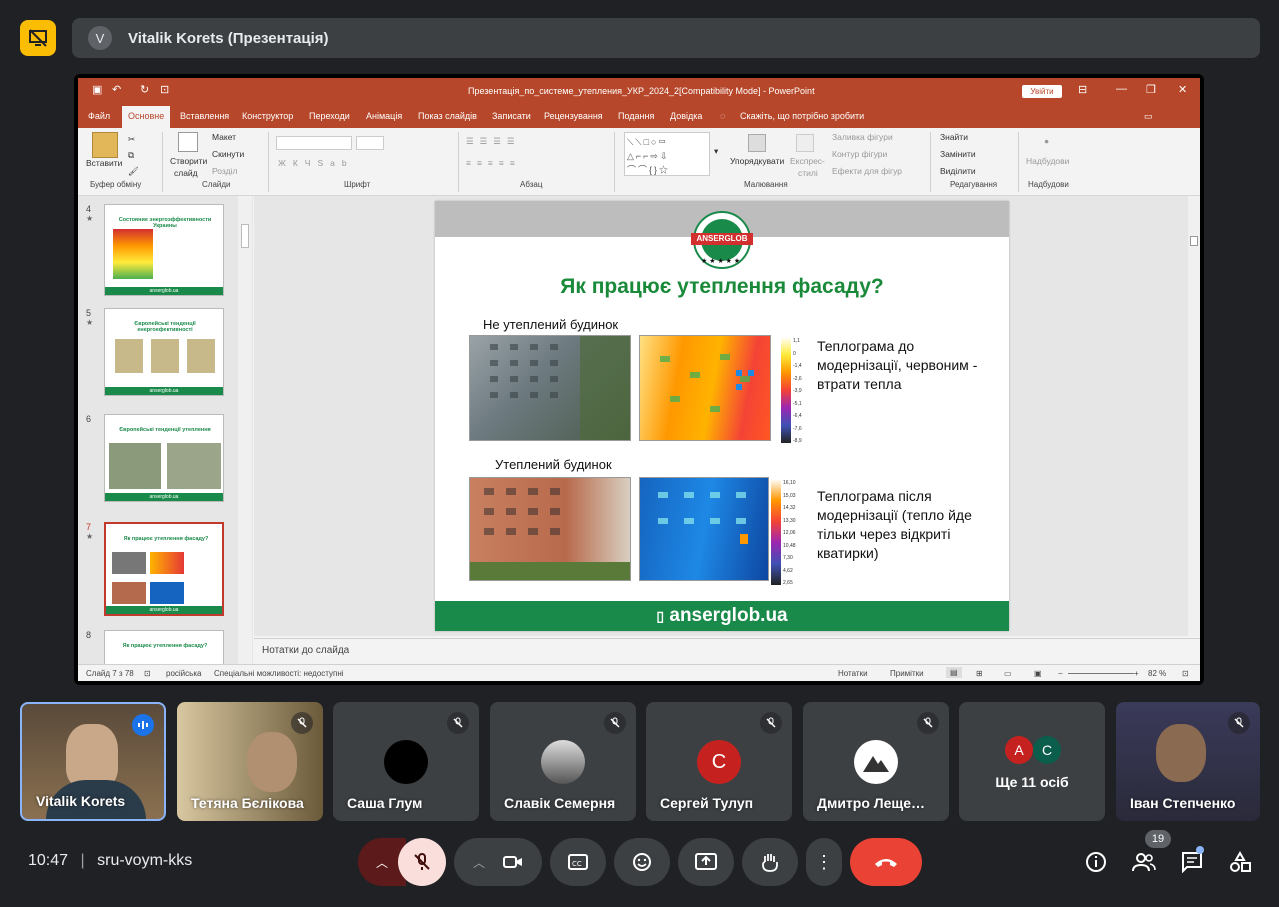  What do you see at coordinates (493, 141) in the screenshot?
I see `list-buttons: ☰☰☰☰` at bounding box center [493, 141].